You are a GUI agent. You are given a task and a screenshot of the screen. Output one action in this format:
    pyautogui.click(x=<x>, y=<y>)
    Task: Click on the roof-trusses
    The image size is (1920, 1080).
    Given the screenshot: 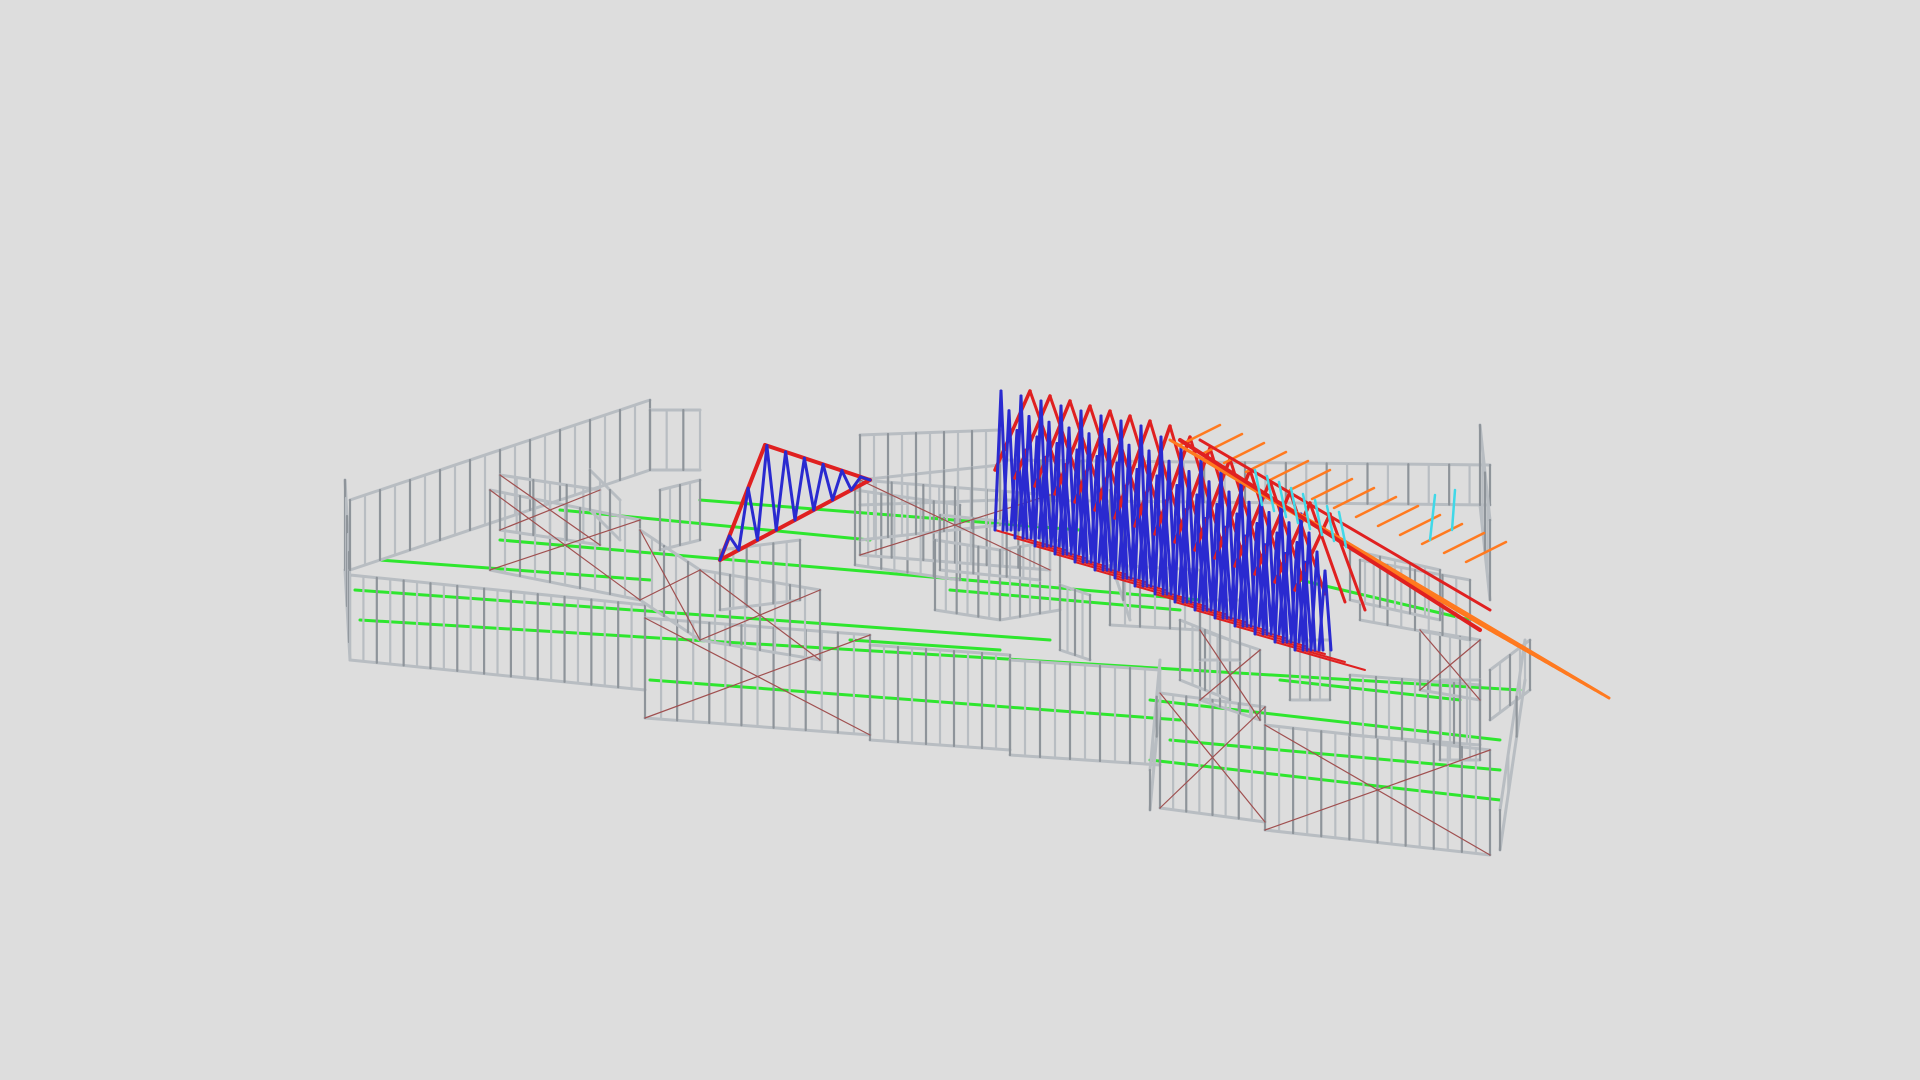 What is the action you would take?
    pyautogui.click(x=1042, y=530)
    